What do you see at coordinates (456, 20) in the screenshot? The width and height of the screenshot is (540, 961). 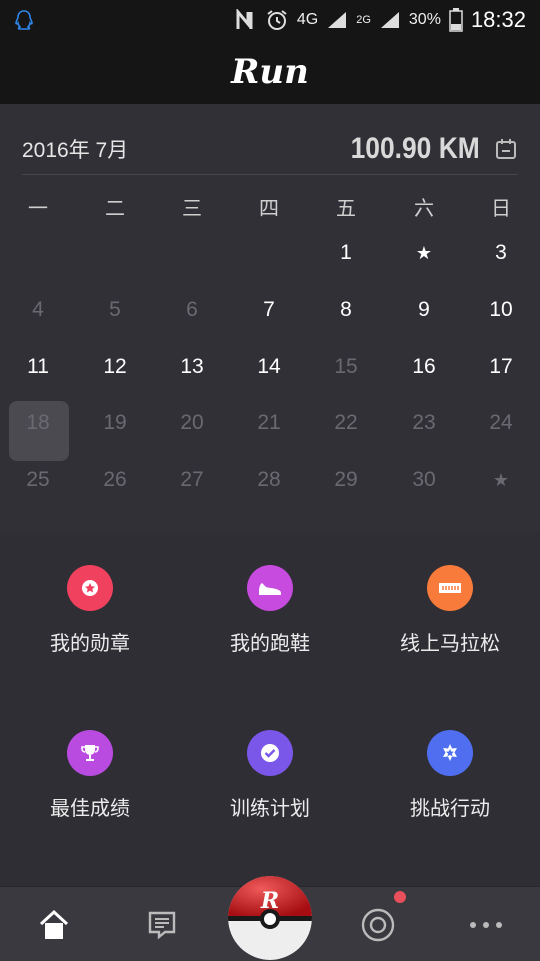 I see `battery-icon` at bounding box center [456, 20].